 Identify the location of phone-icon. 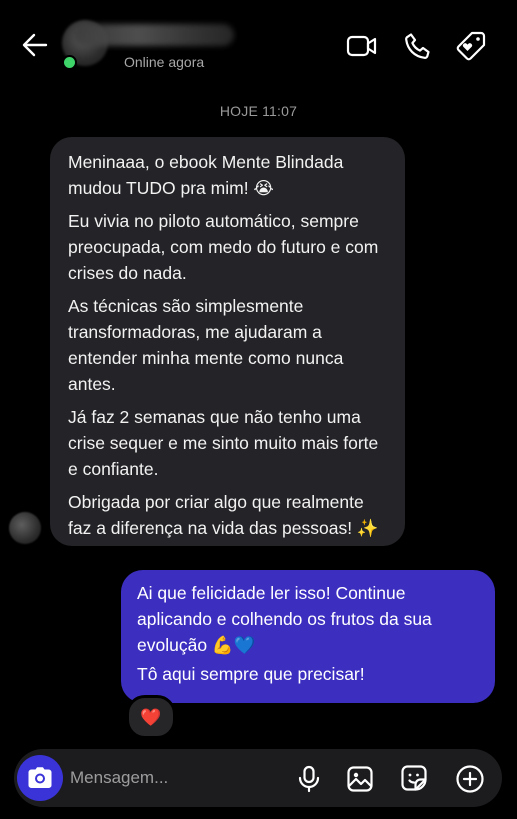
(418, 46).